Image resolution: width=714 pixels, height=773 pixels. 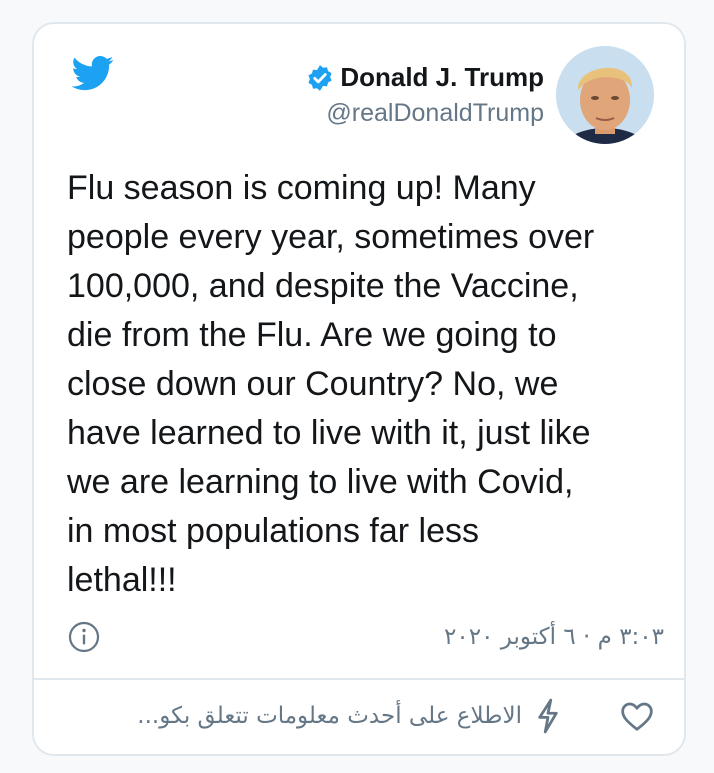 What do you see at coordinates (425, 95) in the screenshot?
I see `author-names: Donald J. Trump @realDonaldTrump` at bounding box center [425, 95].